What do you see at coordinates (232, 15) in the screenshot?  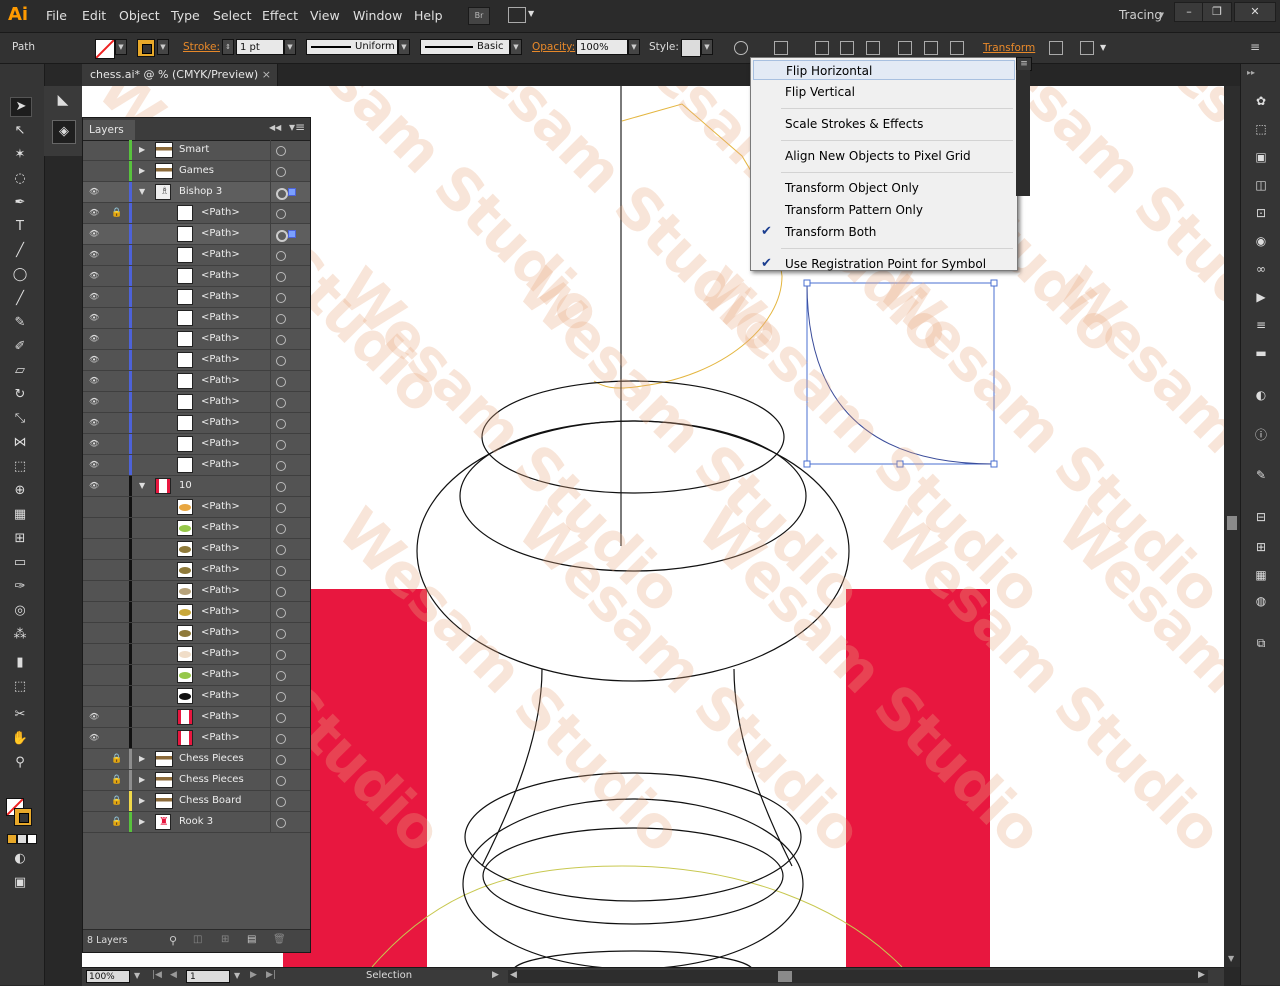 I see `menu-select: Select` at bounding box center [232, 15].